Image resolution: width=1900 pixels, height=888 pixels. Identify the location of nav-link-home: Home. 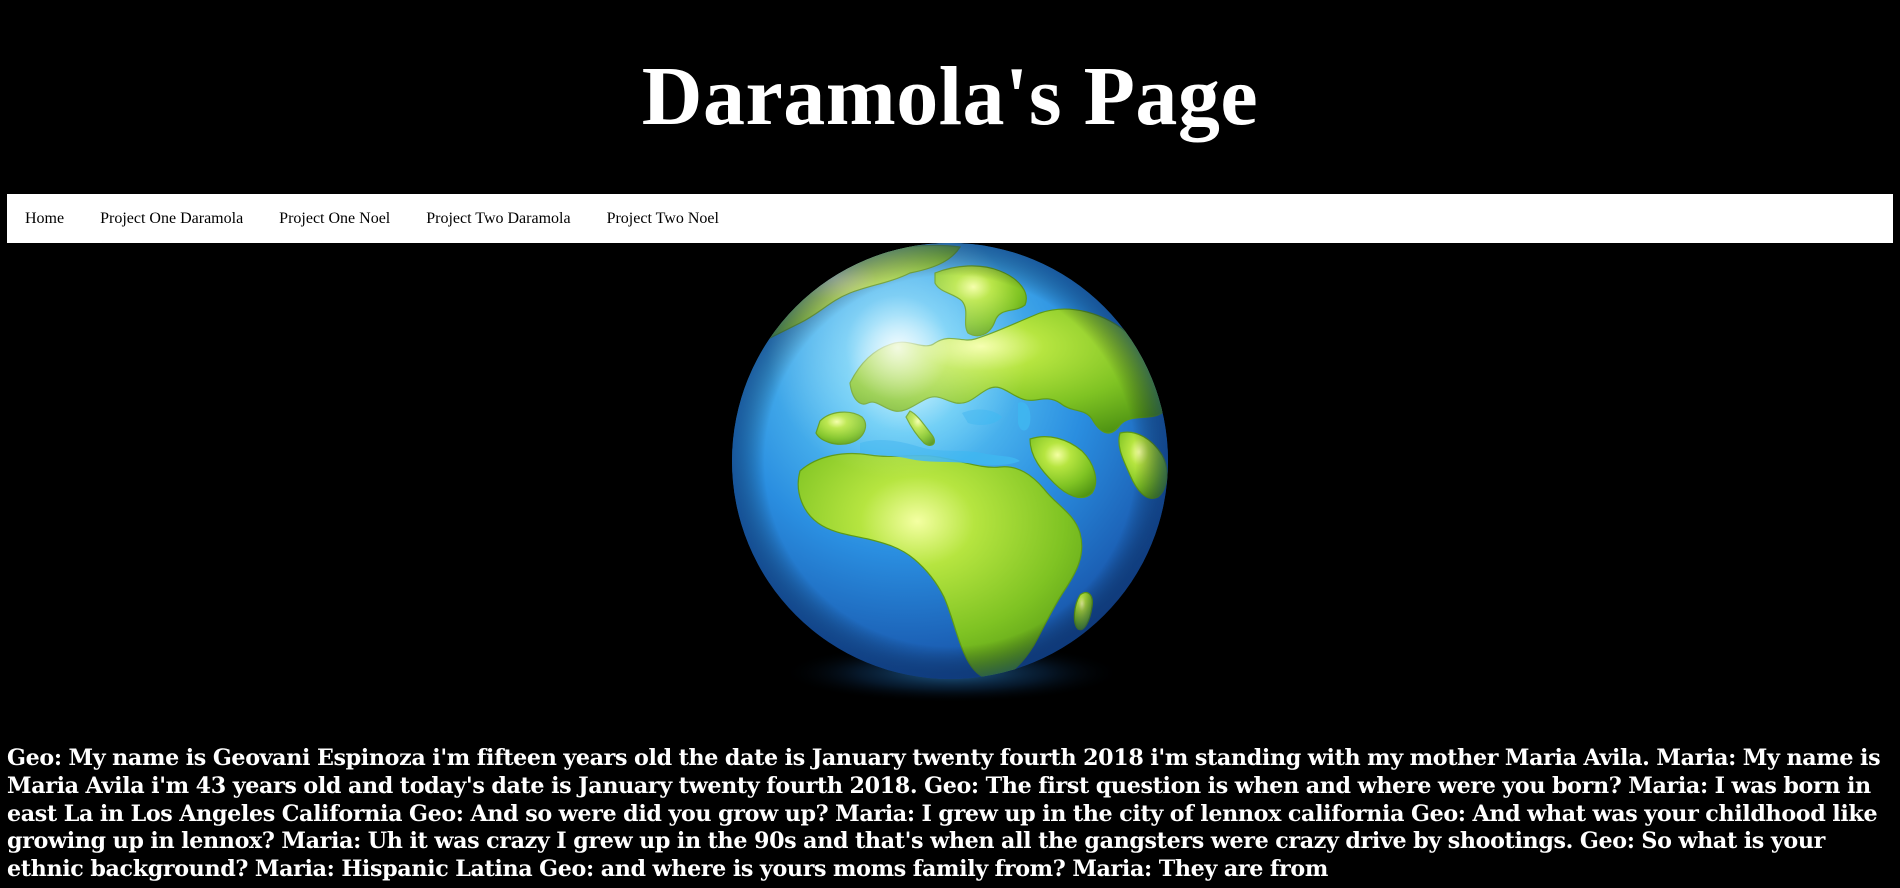
(44, 219).